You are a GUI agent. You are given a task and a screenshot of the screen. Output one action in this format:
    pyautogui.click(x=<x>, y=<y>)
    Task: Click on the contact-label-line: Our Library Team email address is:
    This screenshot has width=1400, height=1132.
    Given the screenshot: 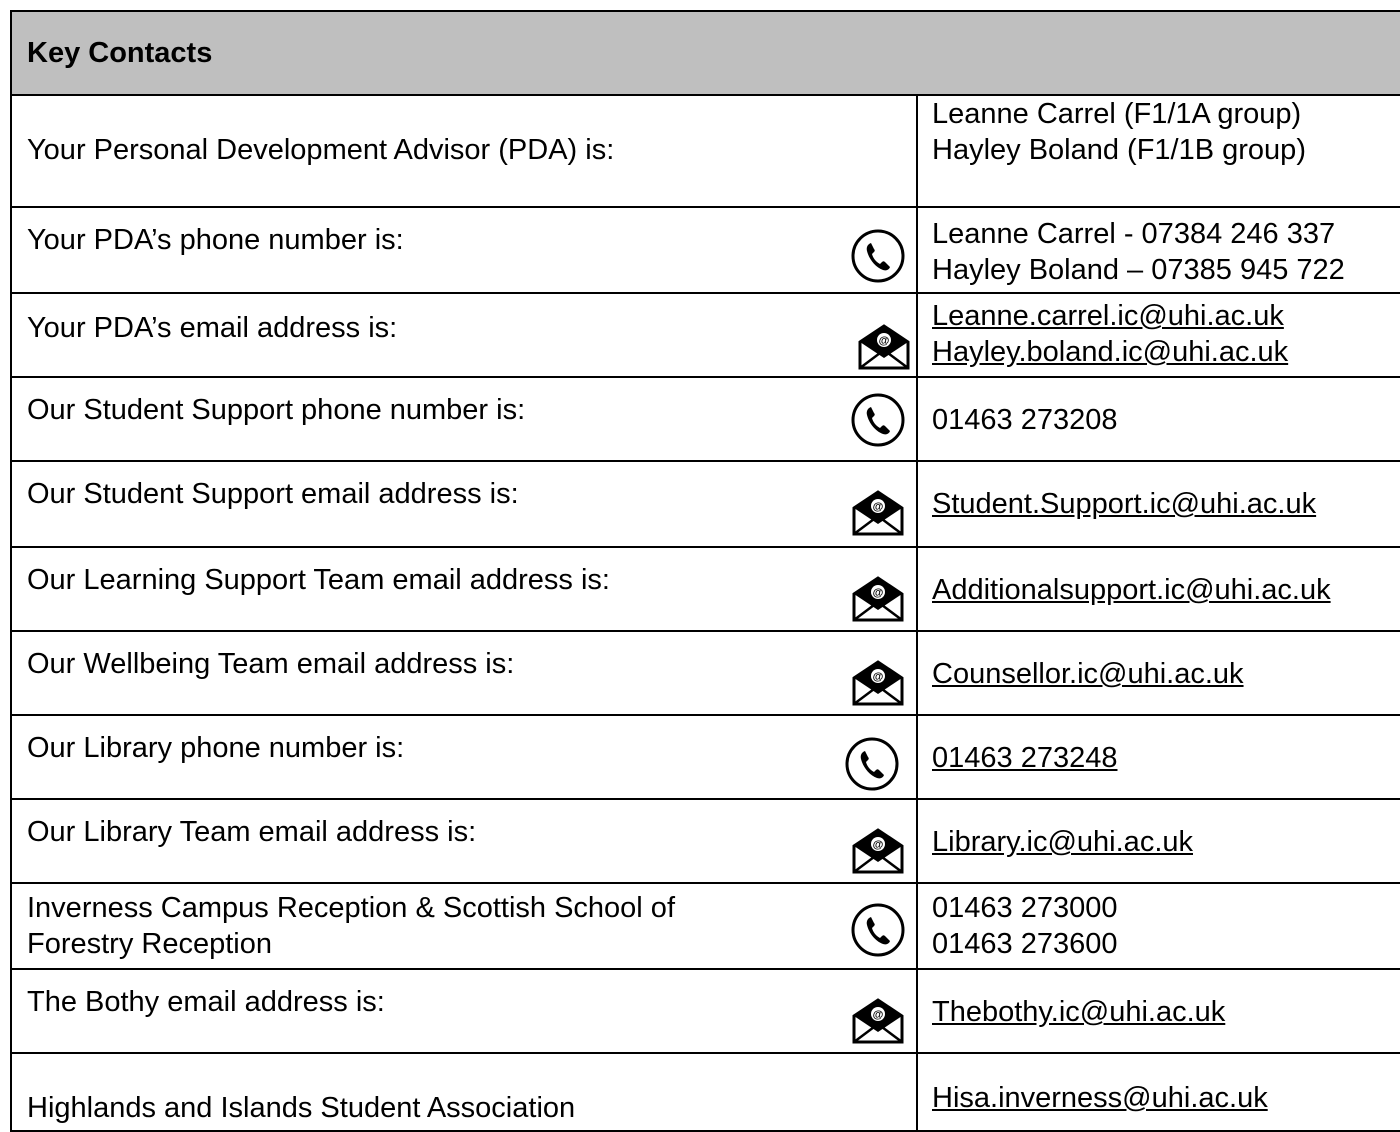 What is the action you would take?
    pyautogui.click(x=252, y=832)
    